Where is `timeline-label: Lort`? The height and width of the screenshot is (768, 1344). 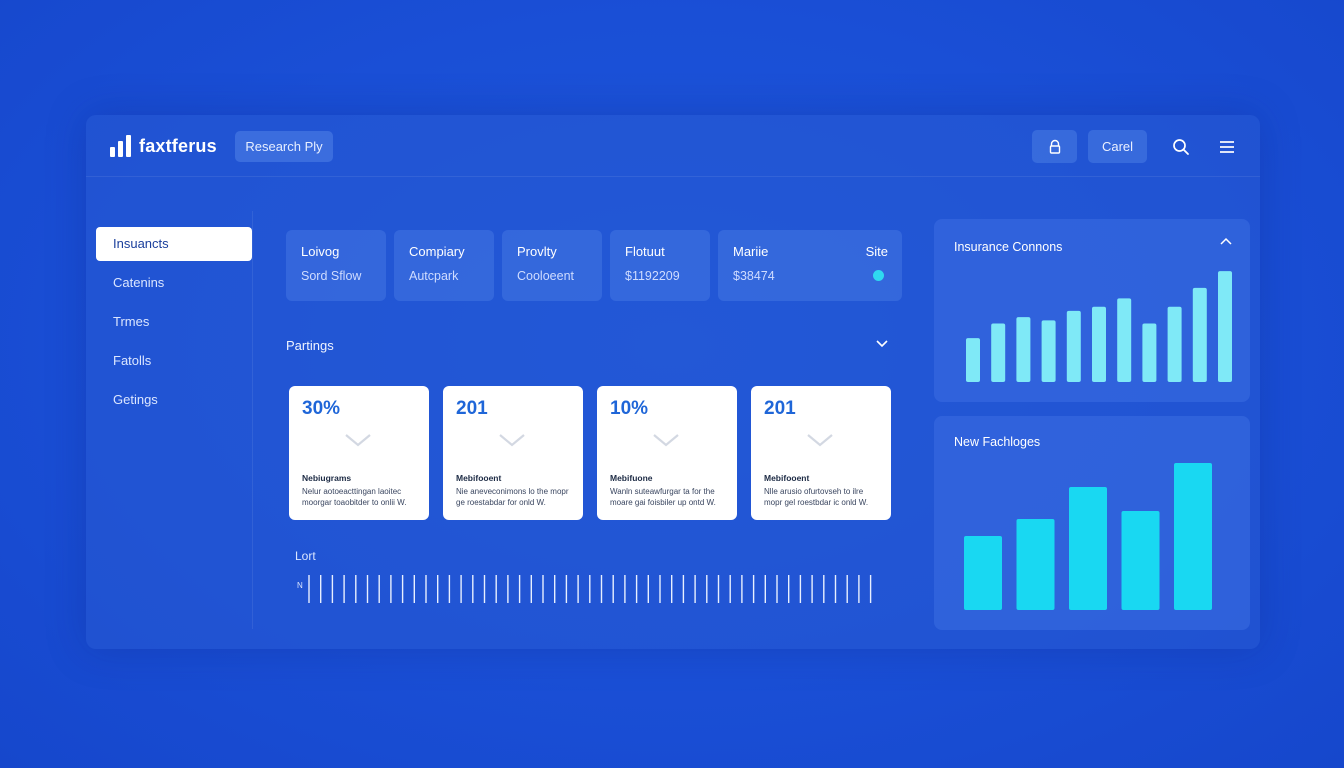
timeline-label: Lort is located at coordinates (305, 556).